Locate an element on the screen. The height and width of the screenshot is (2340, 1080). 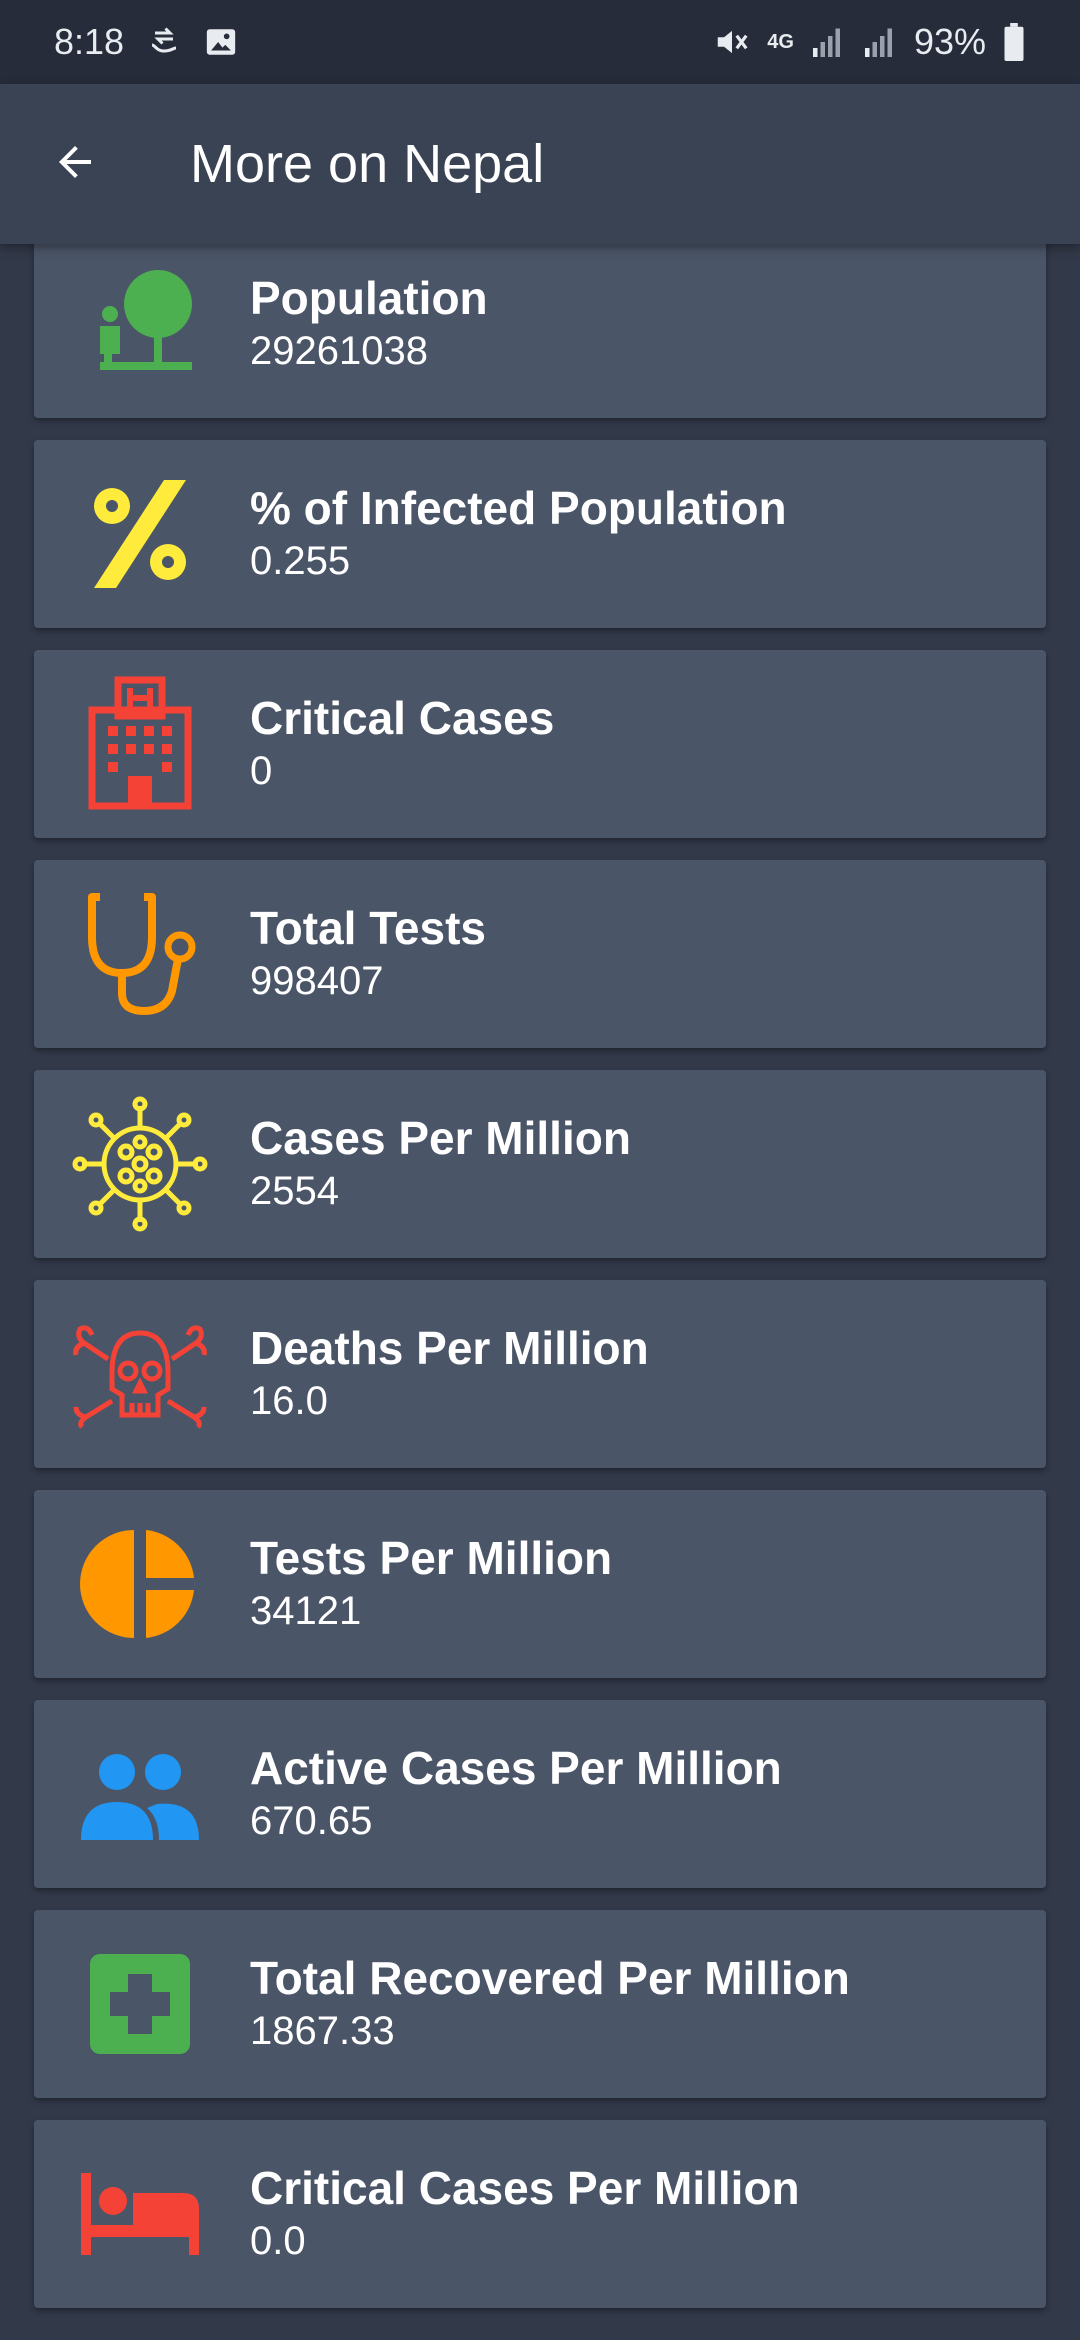
battery-icon is located at coordinates (1014, 42).